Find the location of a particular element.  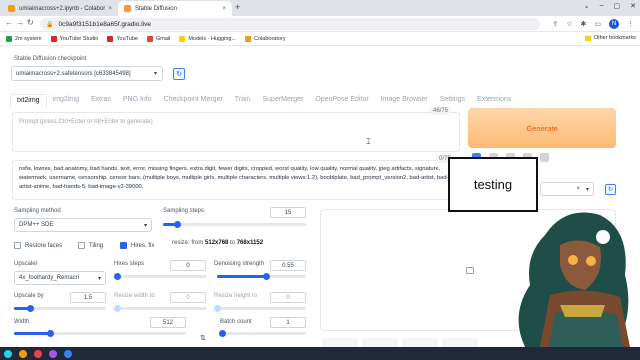

hires-fix-checkbox: Hires. fix is located at coordinates (137, 245).